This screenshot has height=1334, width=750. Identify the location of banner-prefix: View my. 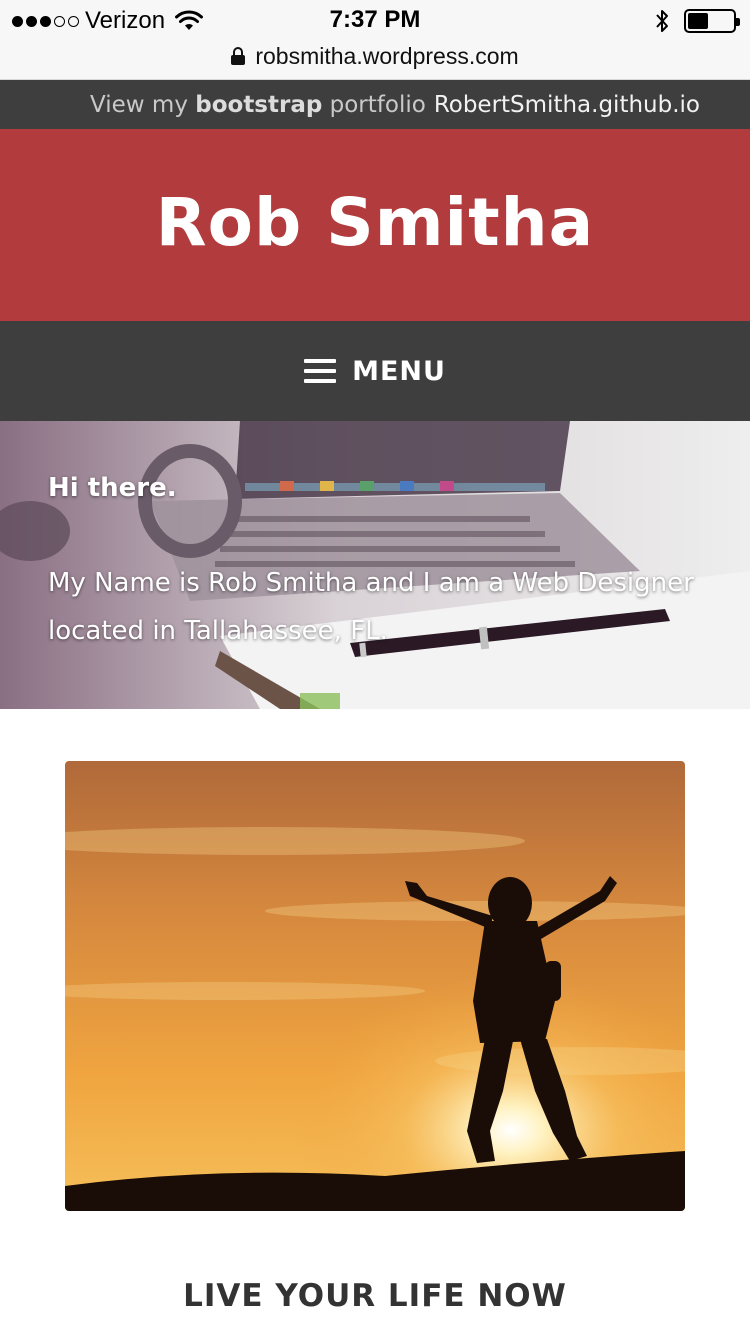
(143, 104).